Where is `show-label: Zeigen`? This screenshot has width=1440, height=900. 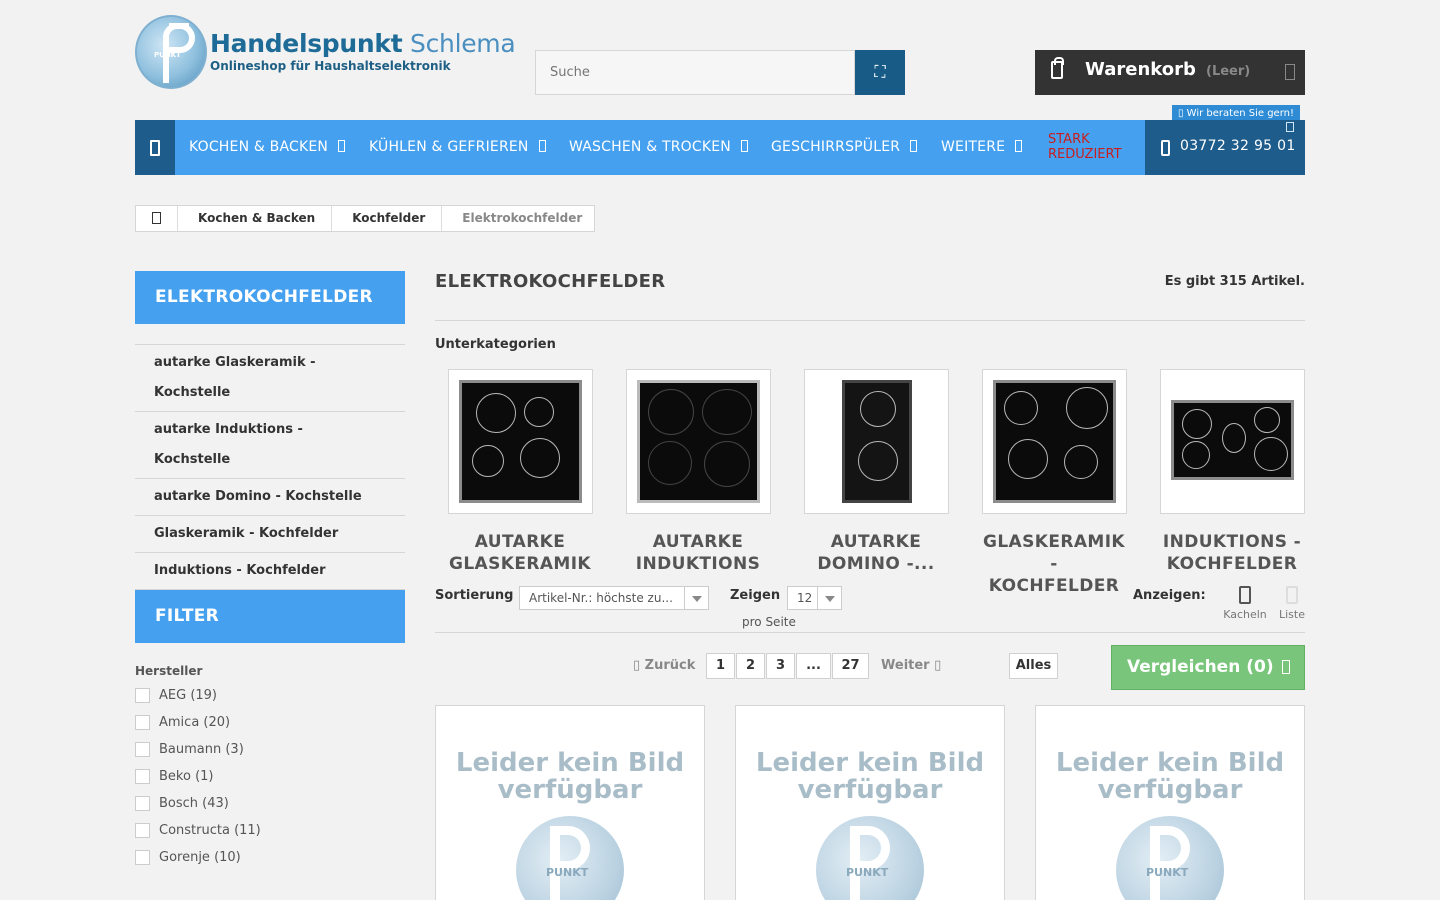 show-label: Zeigen is located at coordinates (755, 595).